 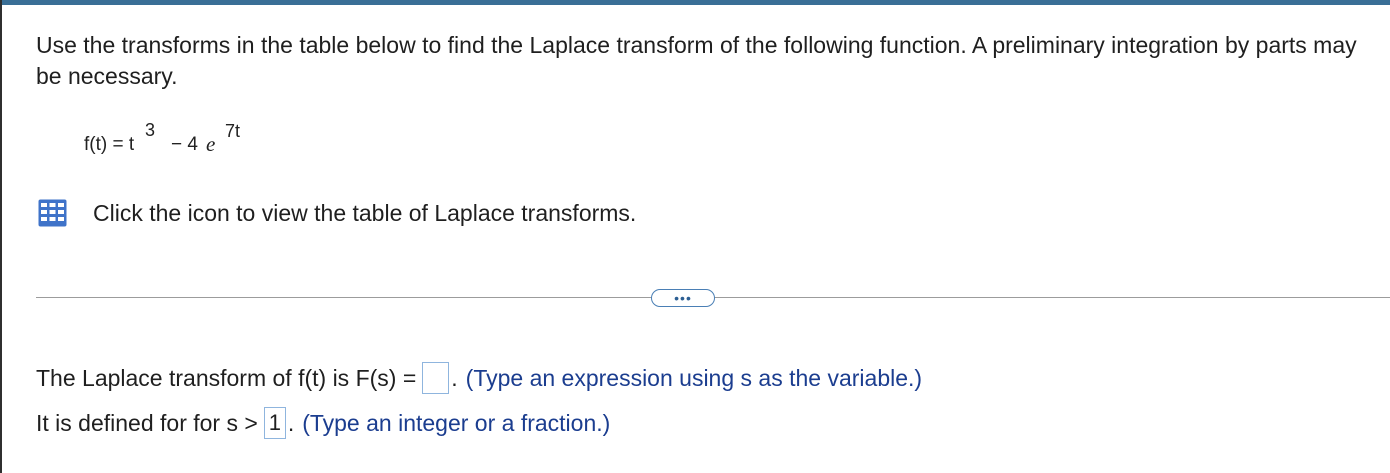 What do you see at coordinates (436, 378) in the screenshot?
I see `transform-answer-input` at bounding box center [436, 378].